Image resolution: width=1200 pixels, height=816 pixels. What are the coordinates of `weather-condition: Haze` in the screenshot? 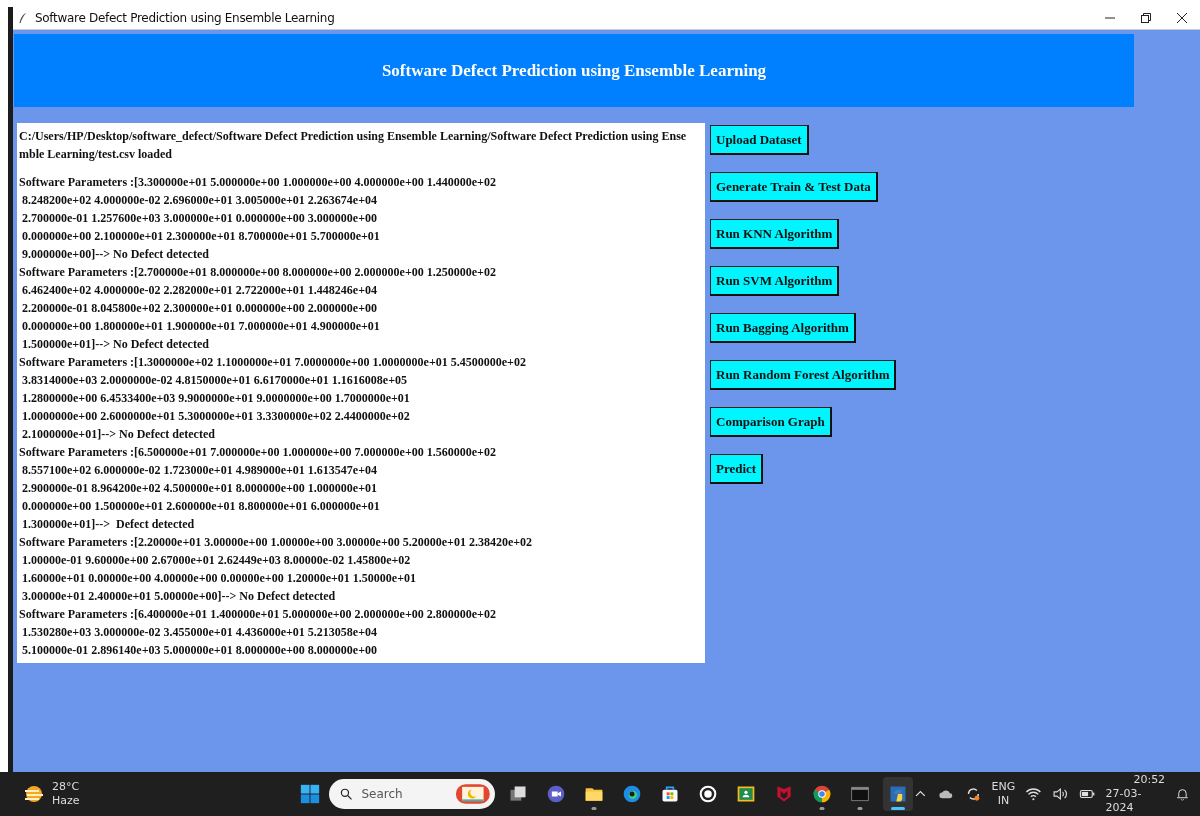 It's located at (66, 801).